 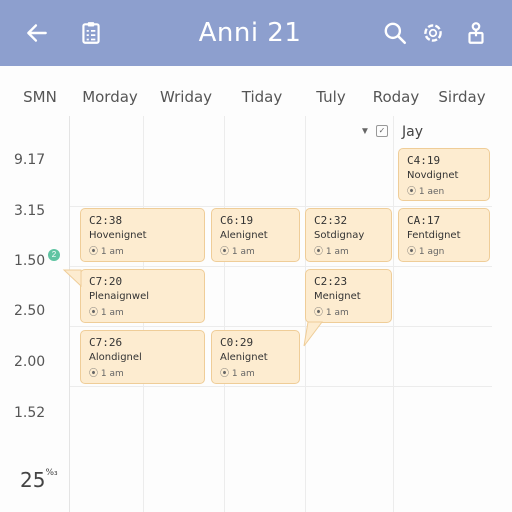 What do you see at coordinates (106, 220) in the screenshot?
I see `event-time: C2:38` at bounding box center [106, 220].